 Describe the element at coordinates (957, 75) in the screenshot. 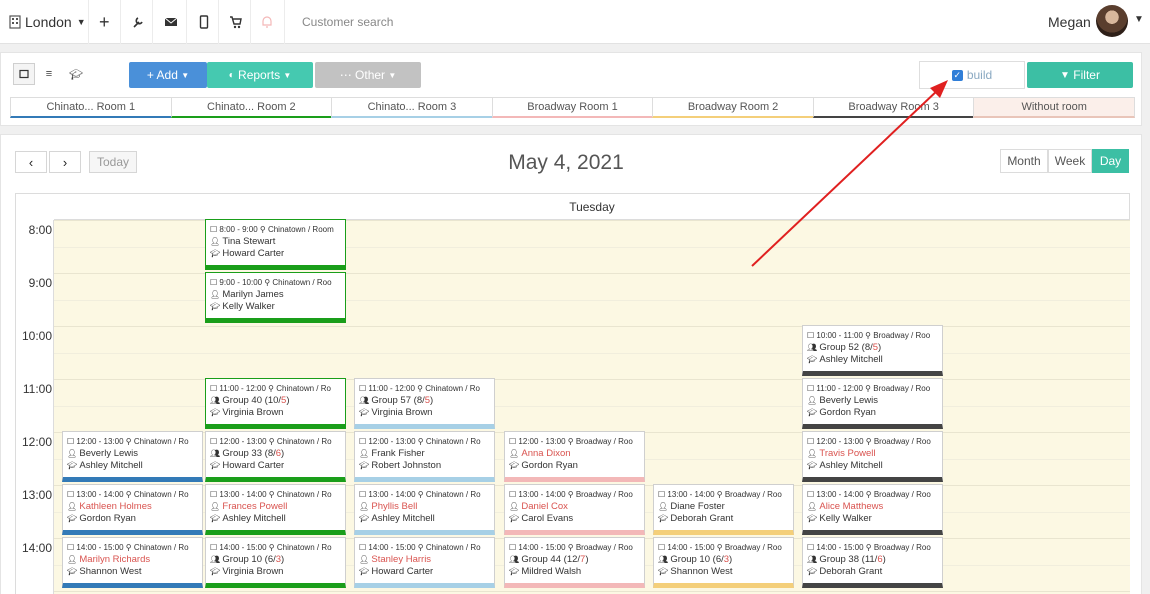

I see `checkbox-checked-icon: ✓` at that location.